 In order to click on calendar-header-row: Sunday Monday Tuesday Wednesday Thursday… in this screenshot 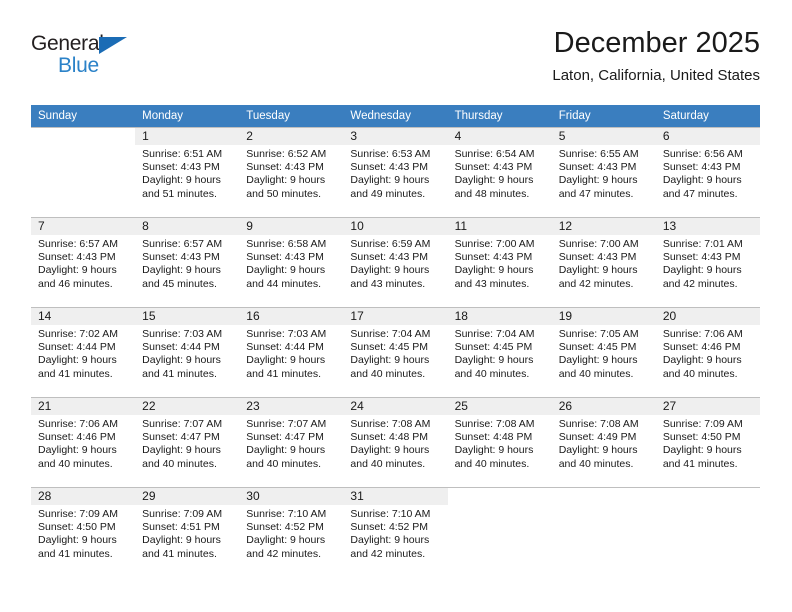, I will do `click(395, 116)`.